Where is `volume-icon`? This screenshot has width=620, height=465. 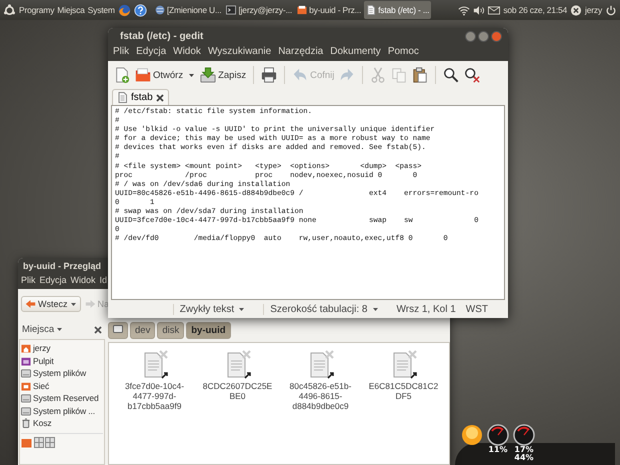 volume-icon is located at coordinates (479, 10).